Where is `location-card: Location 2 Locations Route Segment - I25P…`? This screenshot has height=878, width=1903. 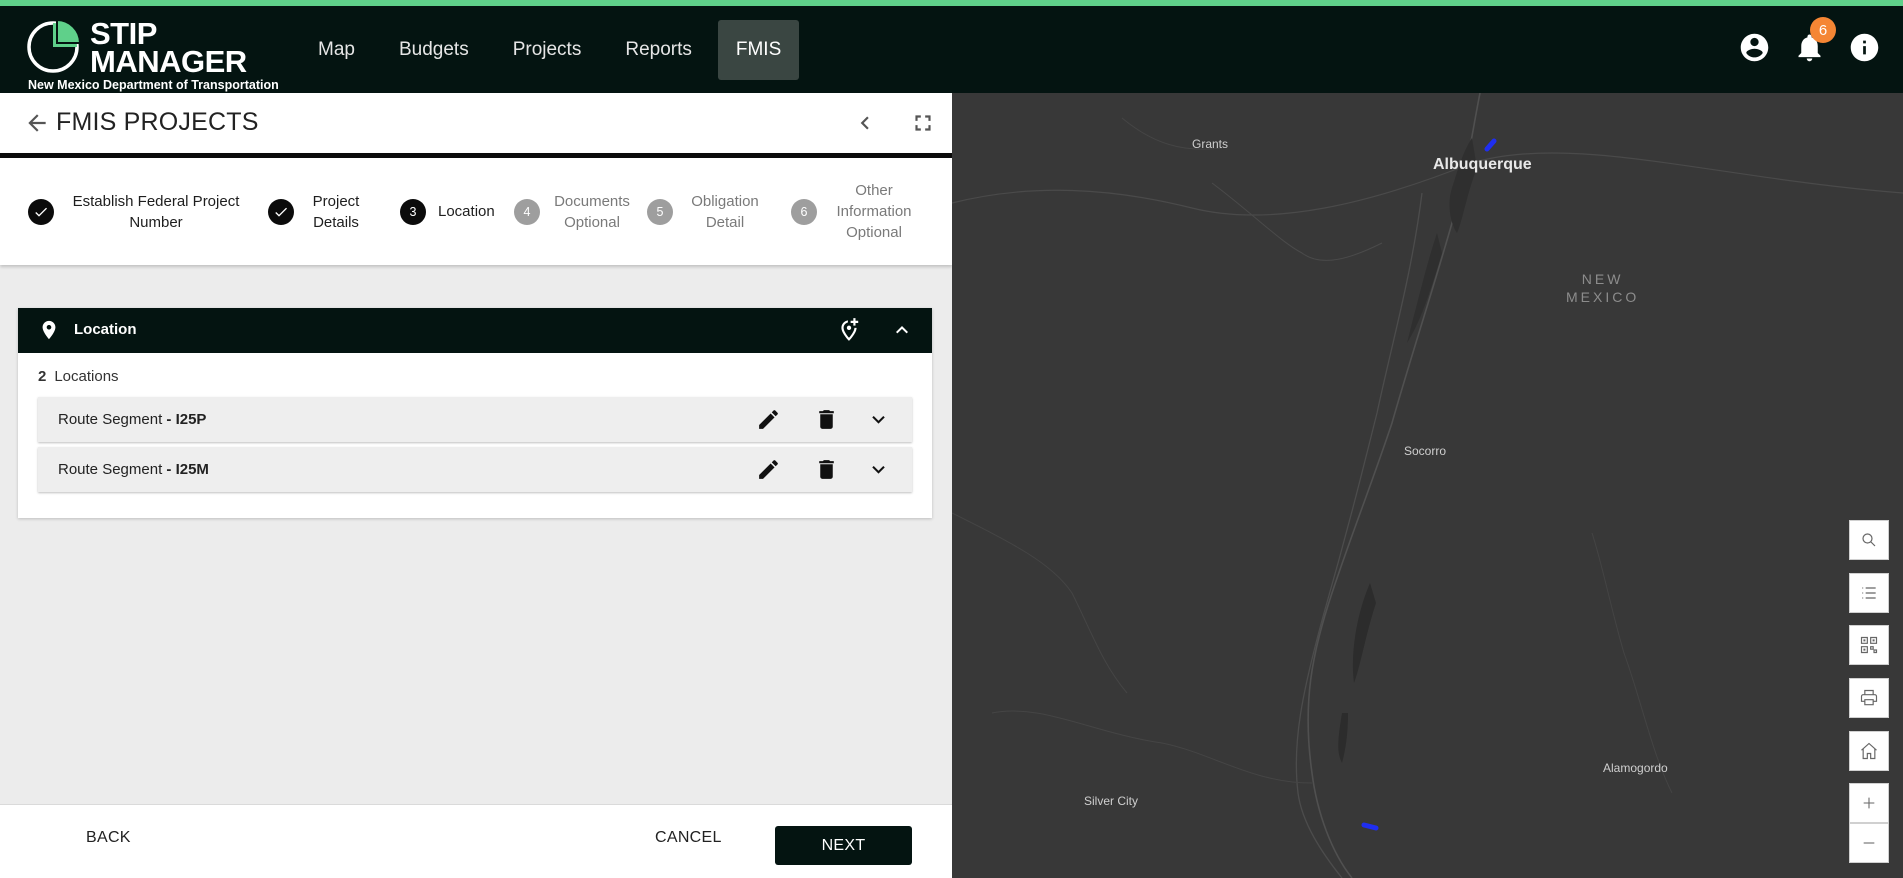 location-card: Location 2 Locations Route Segment - I25P… is located at coordinates (475, 413).